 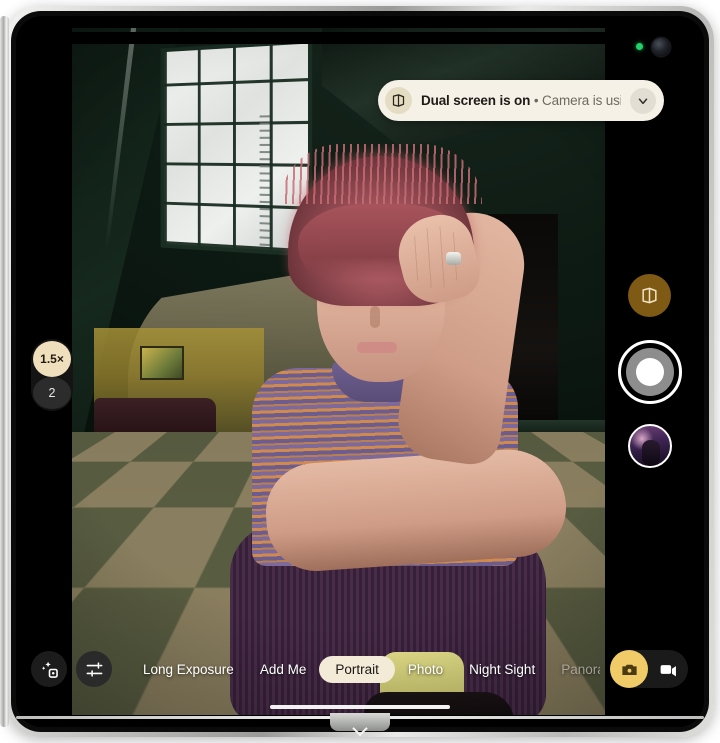 What do you see at coordinates (188, 669) in the screenshot?
I see `mode-long-exposure: Long Exposure` at bounding box center [188, 669].